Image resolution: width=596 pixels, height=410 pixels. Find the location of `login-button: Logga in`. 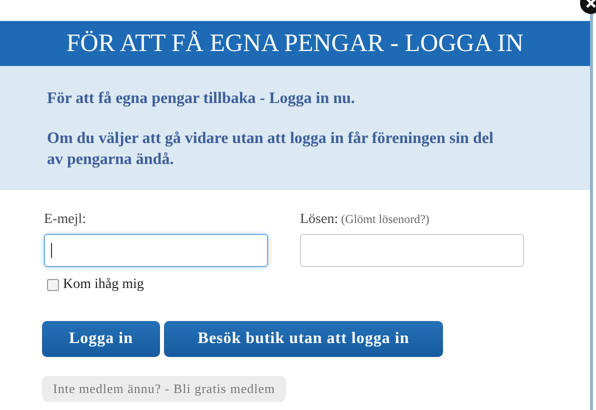

login-button: Logga in is located at coordinates (101, 339).